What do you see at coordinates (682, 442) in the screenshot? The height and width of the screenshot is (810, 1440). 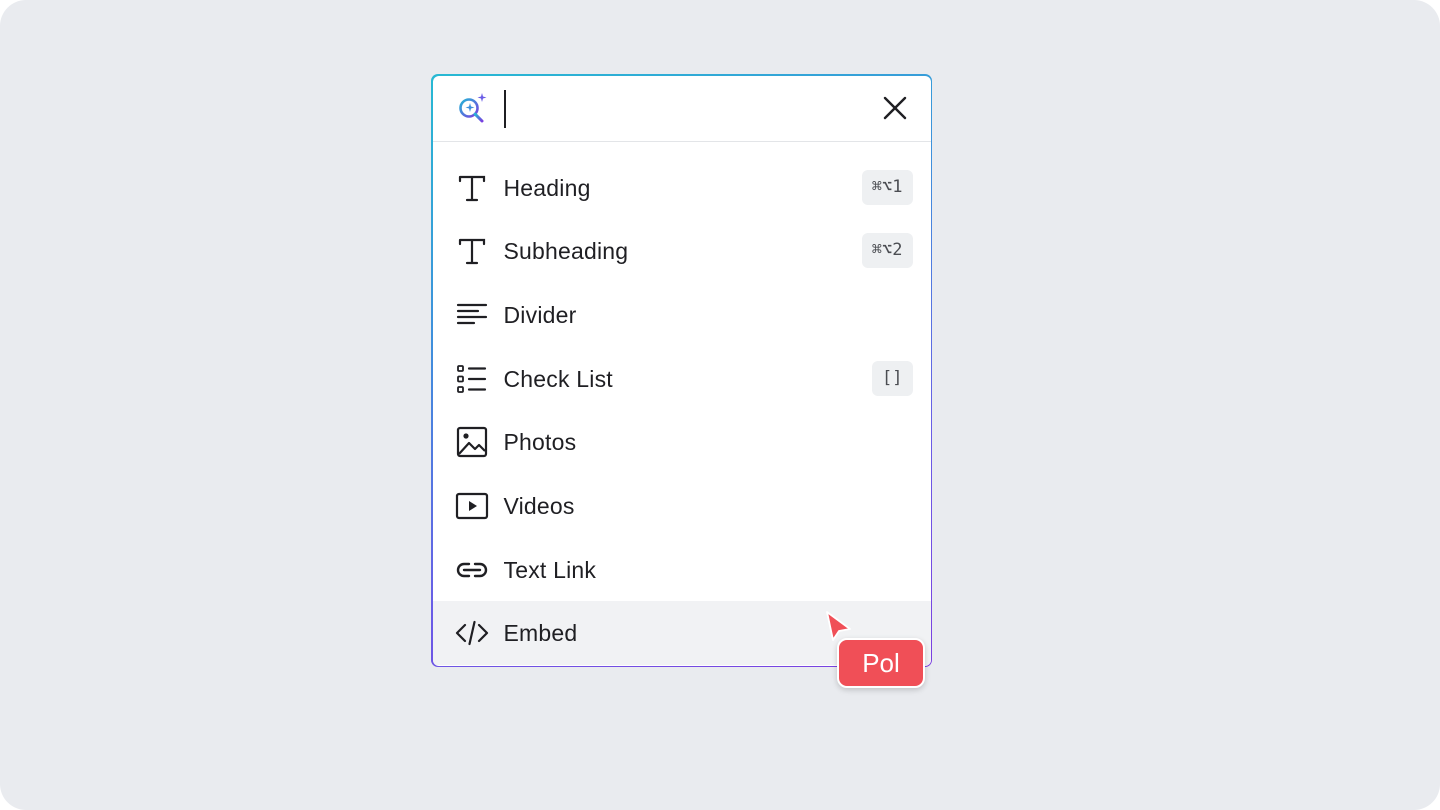 I see `menu-item-photos: Photos` at bounding box center [682, 442].